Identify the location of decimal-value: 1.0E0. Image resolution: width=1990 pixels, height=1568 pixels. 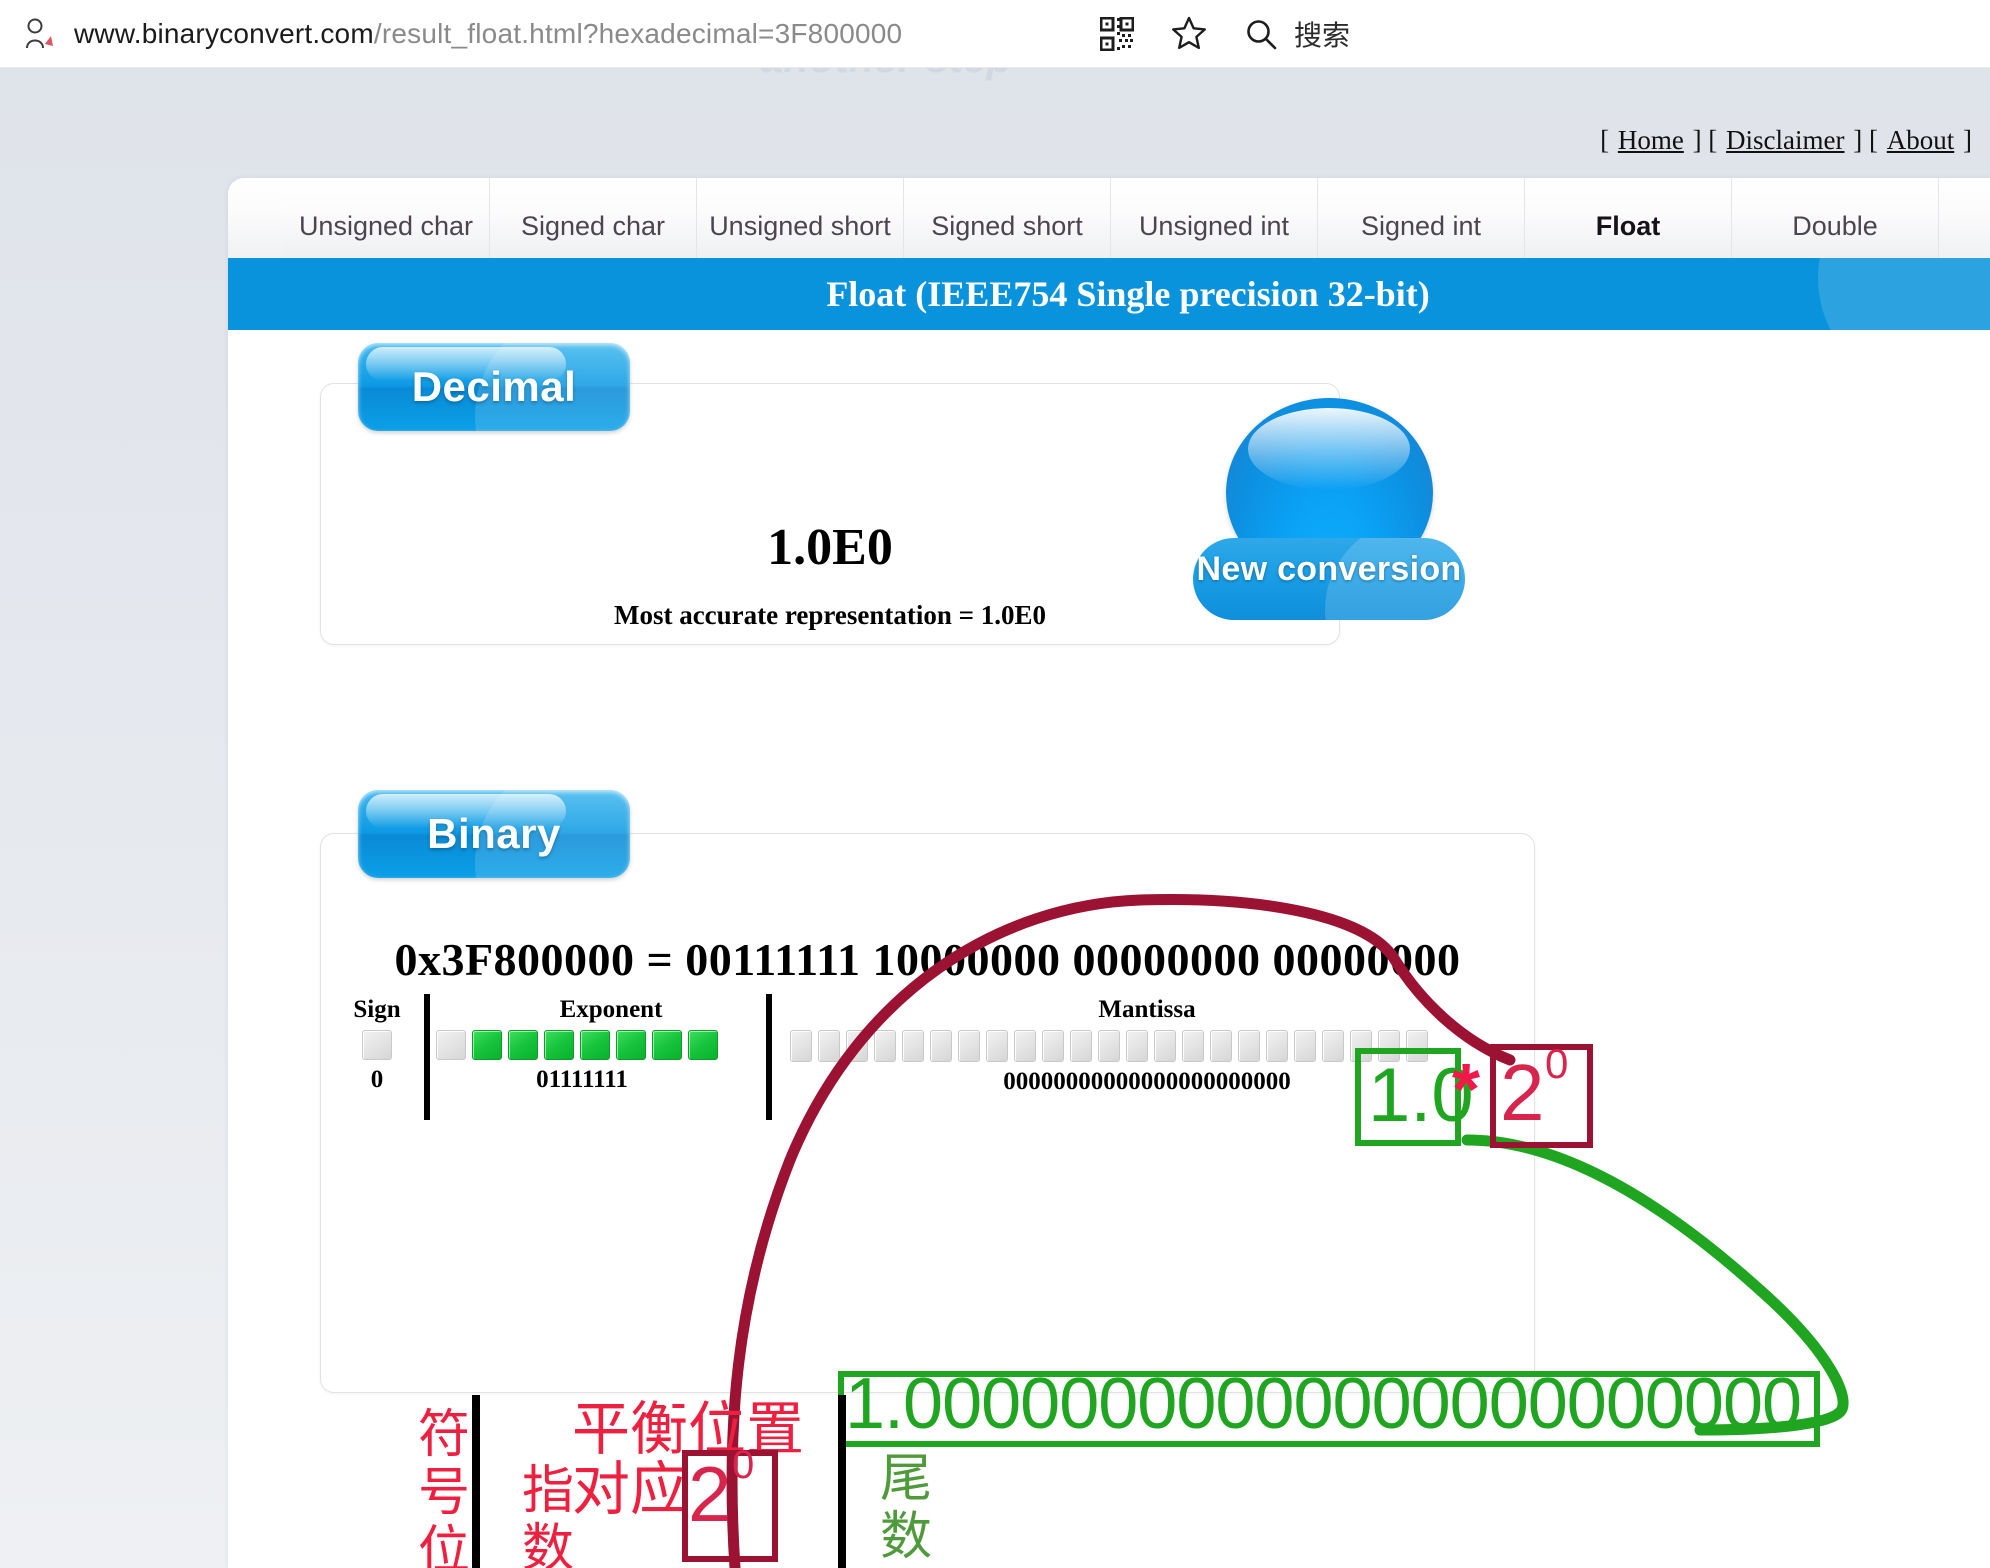
(830, 547).